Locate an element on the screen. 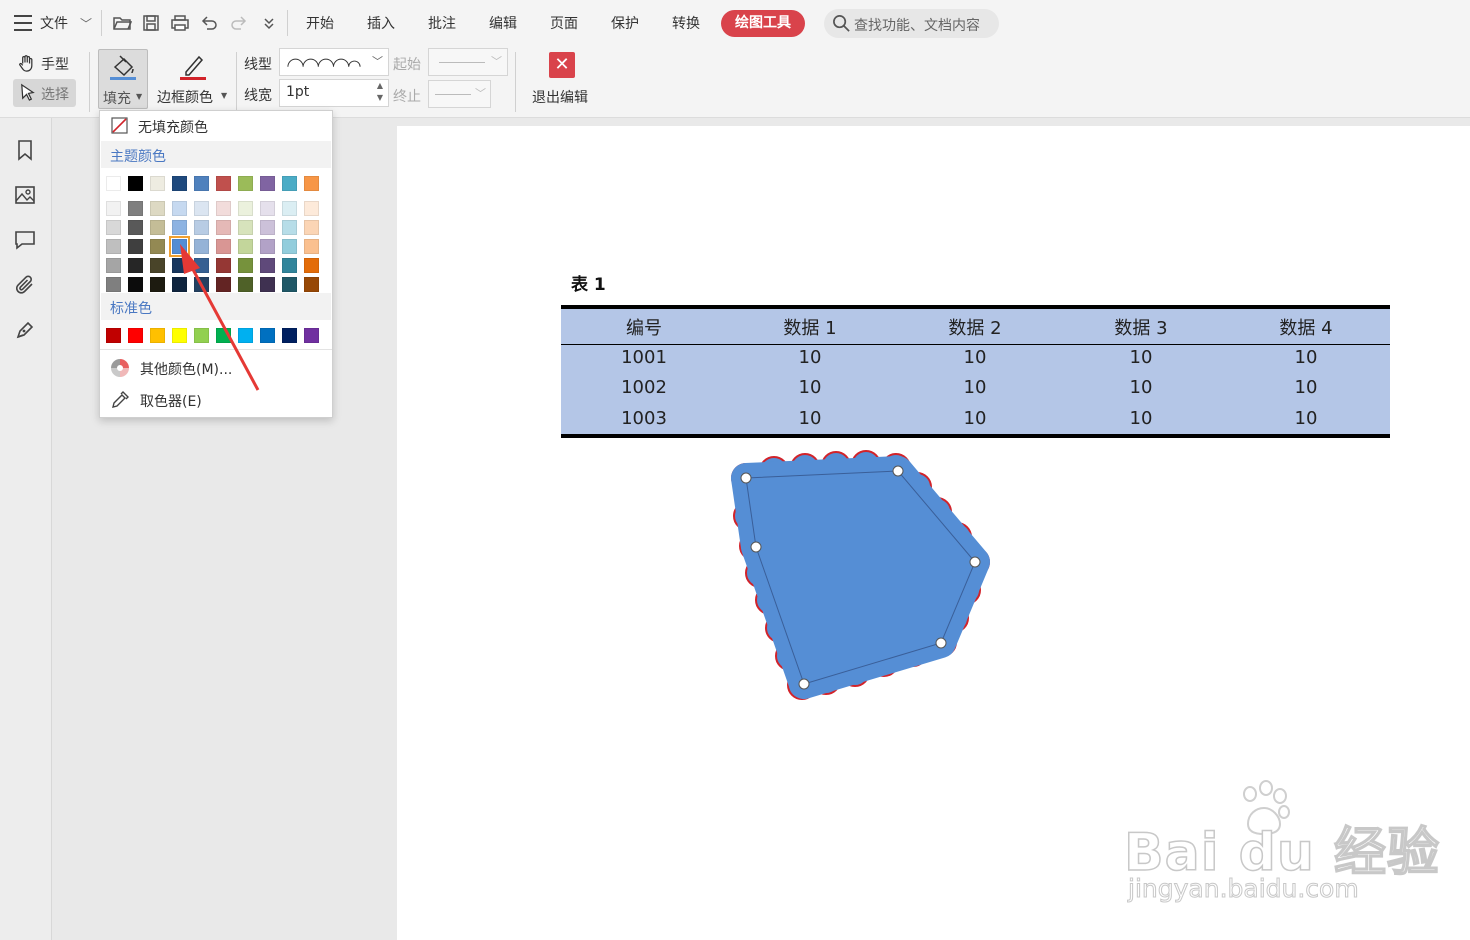 This screenshot has height=940, width=1470. comment-icon is located at coordinates (25, 240).